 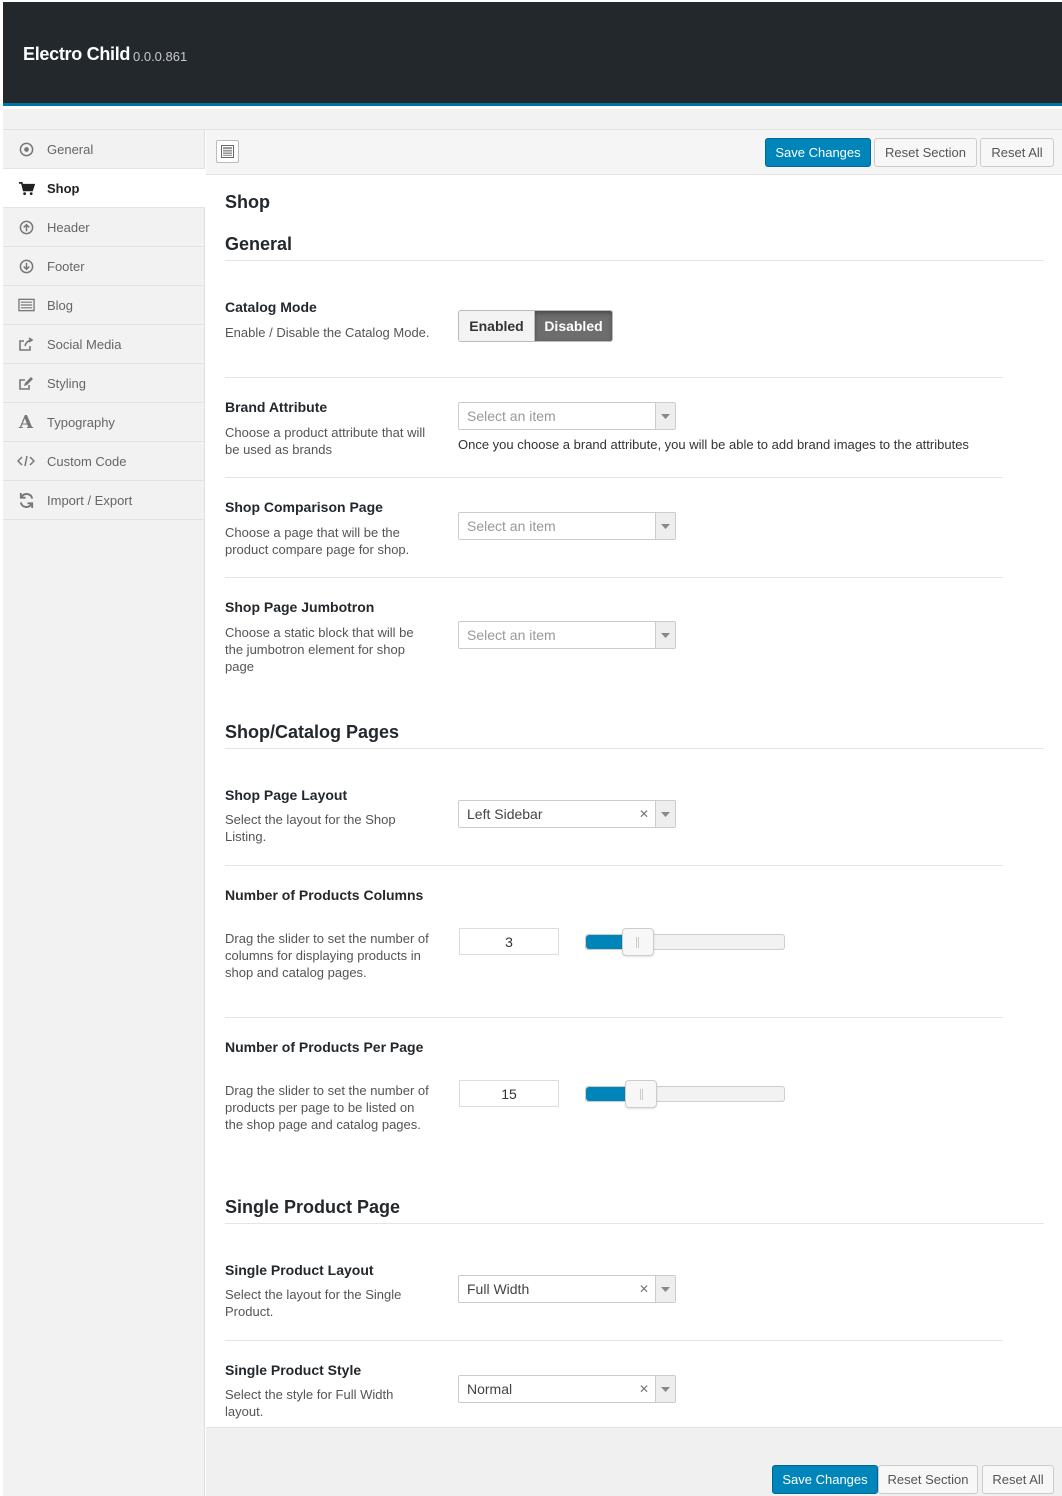 I want to click on single-layout-select: Full Width ✕, so click(x=567, y=1289).